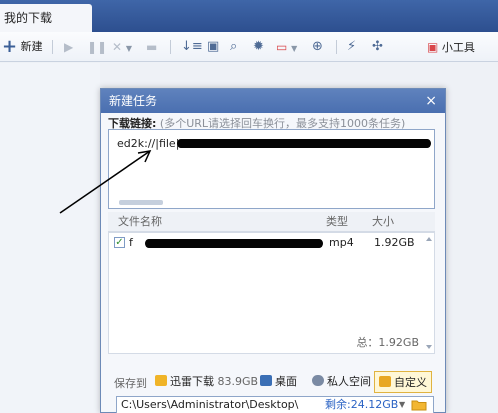 The height and width of the screenshot is (413, 498). I want to click on settings-icon: ✹, so click(258, 47).